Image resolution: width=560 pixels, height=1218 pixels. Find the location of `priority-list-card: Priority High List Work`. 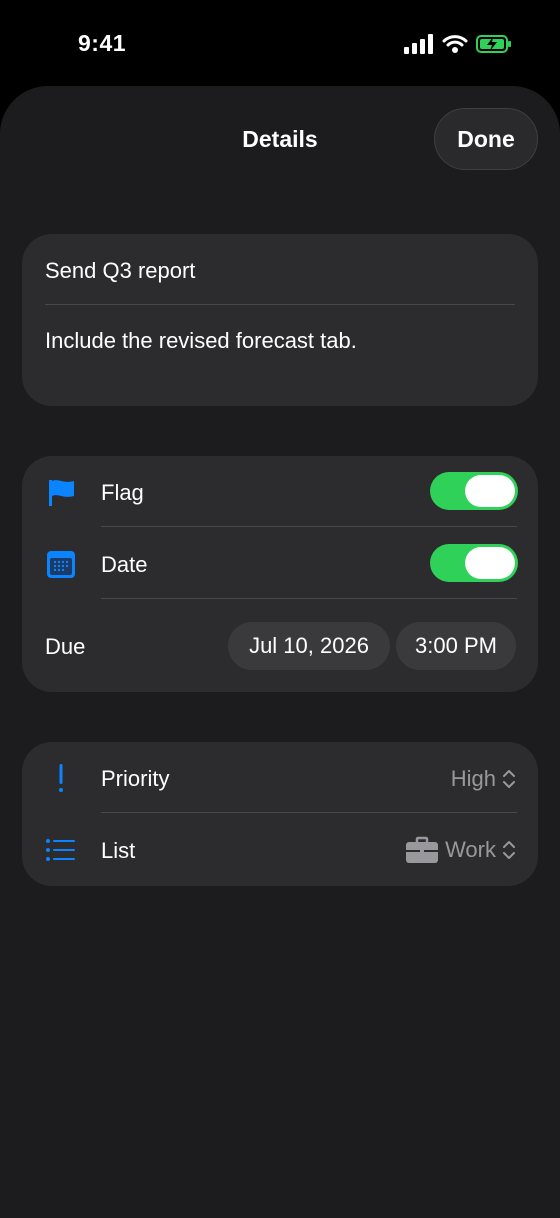

priority-list-card: Priority High List Work is located at coordinates (280, 814).